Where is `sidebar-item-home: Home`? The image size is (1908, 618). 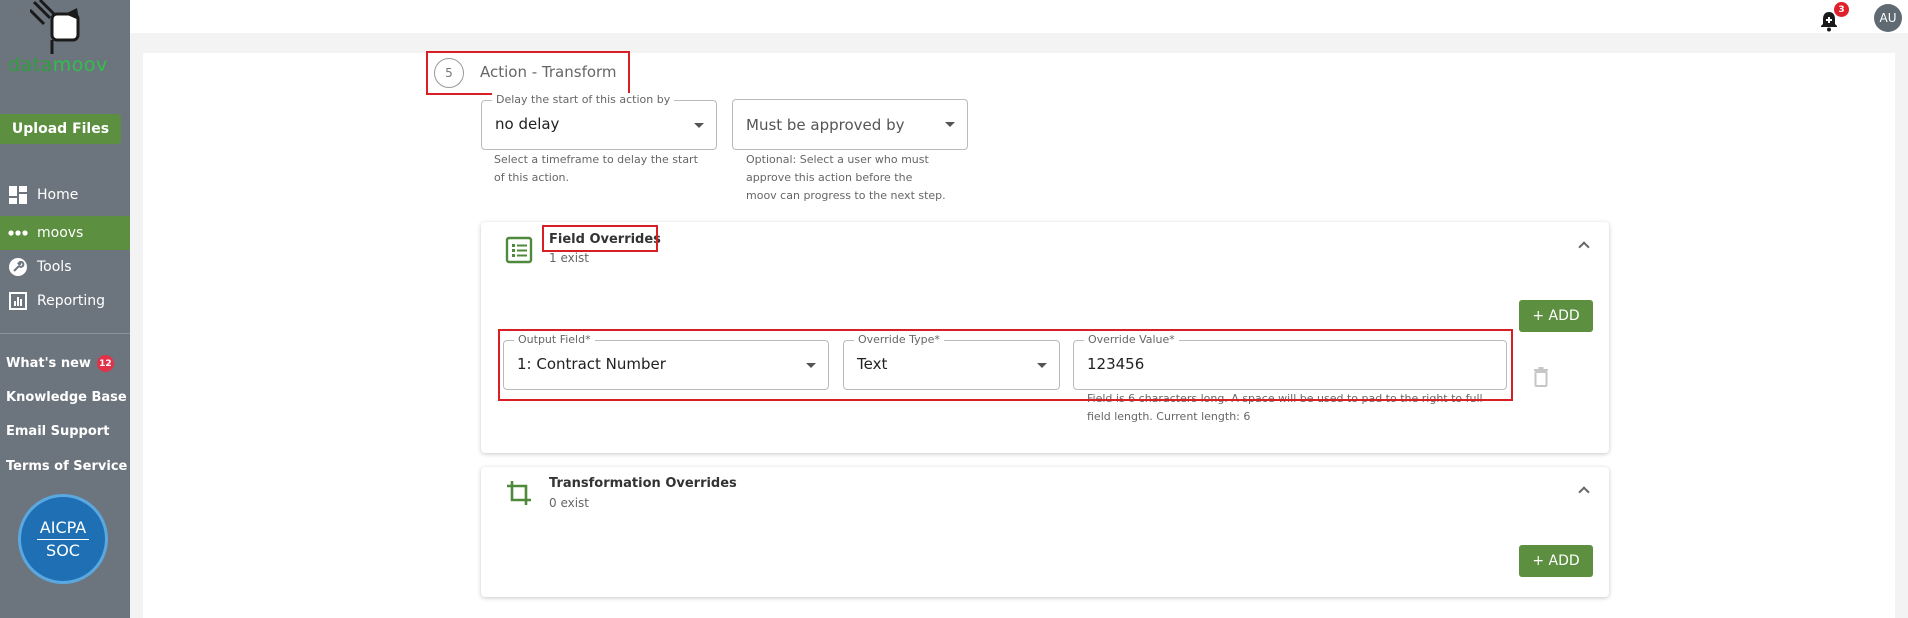
sidebar-item-home: Home is located at coordinates (65, 195).